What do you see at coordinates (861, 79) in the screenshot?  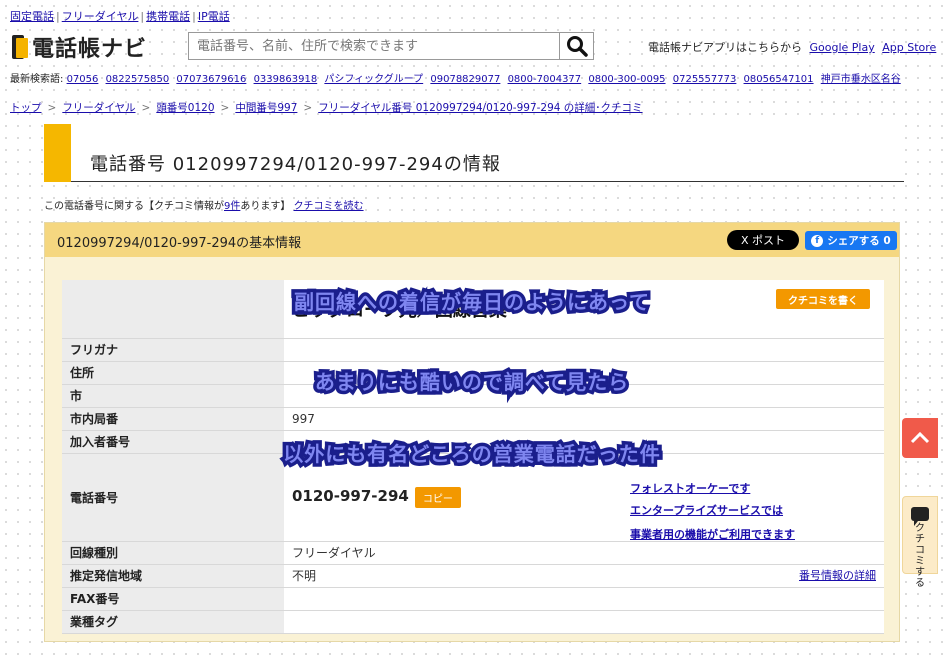 I see `recent-search-link: 神戸市垂水区名谷` at bounding box center [861, 79].